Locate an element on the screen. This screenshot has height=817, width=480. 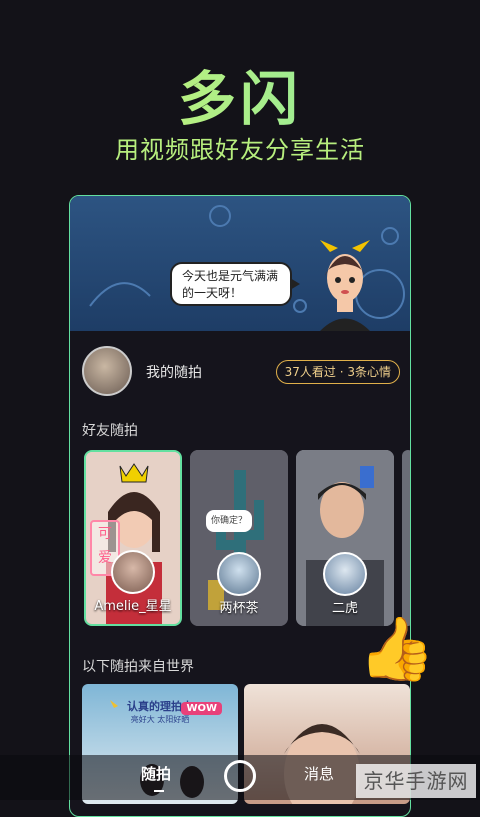
cartoon-girl-icon is located at coordinates (345, 285).